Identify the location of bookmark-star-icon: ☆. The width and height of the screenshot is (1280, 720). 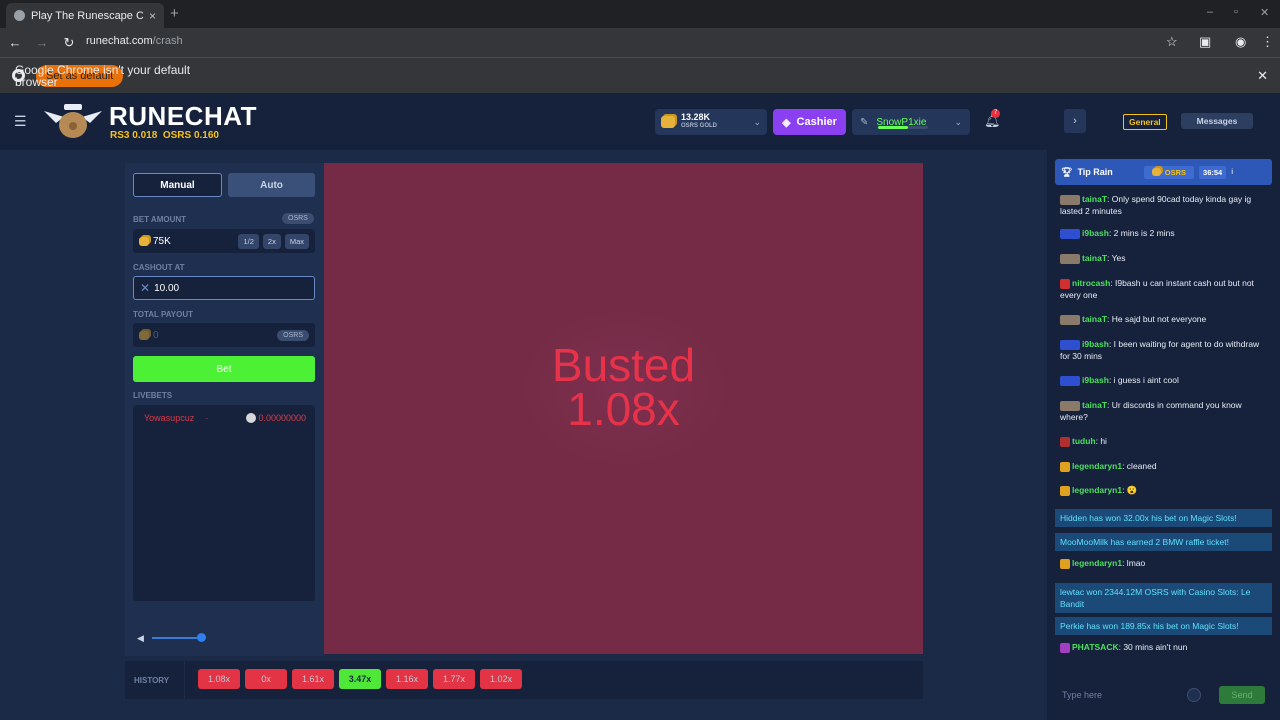
(1172, 42).